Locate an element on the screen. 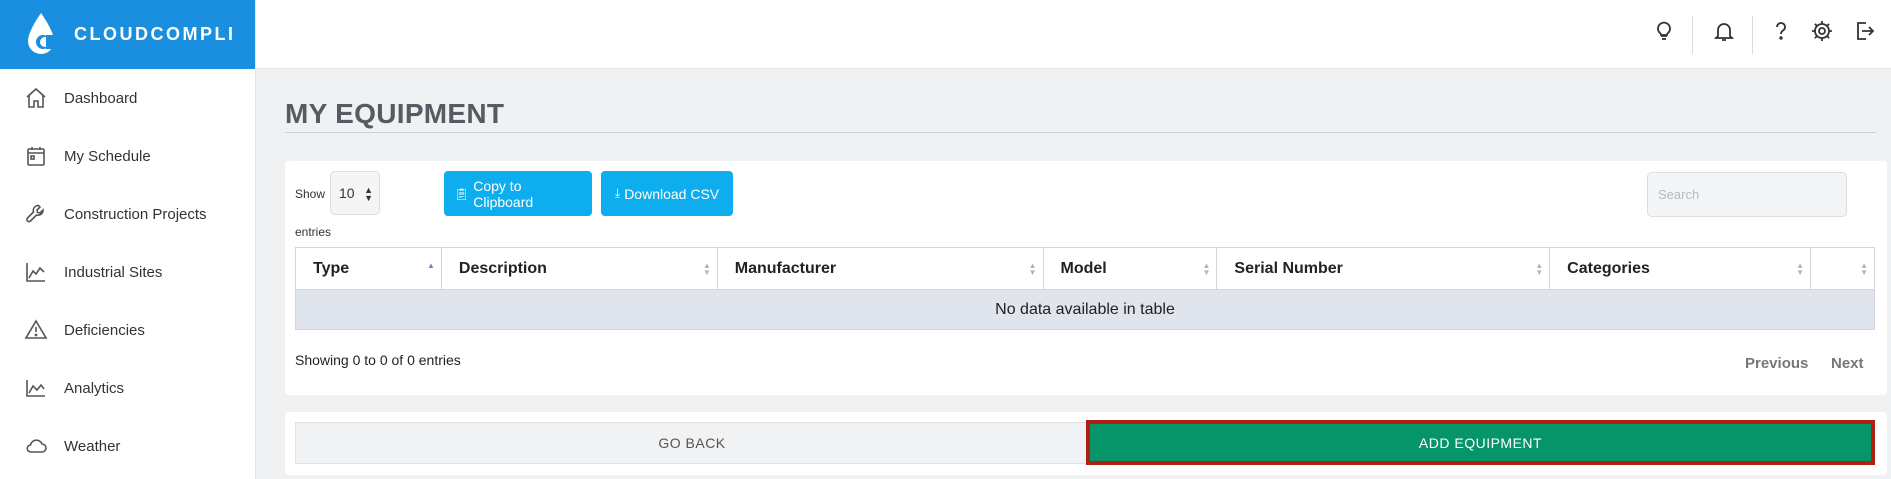  download-icon: ⤓ is located at coordinates (617, 193).